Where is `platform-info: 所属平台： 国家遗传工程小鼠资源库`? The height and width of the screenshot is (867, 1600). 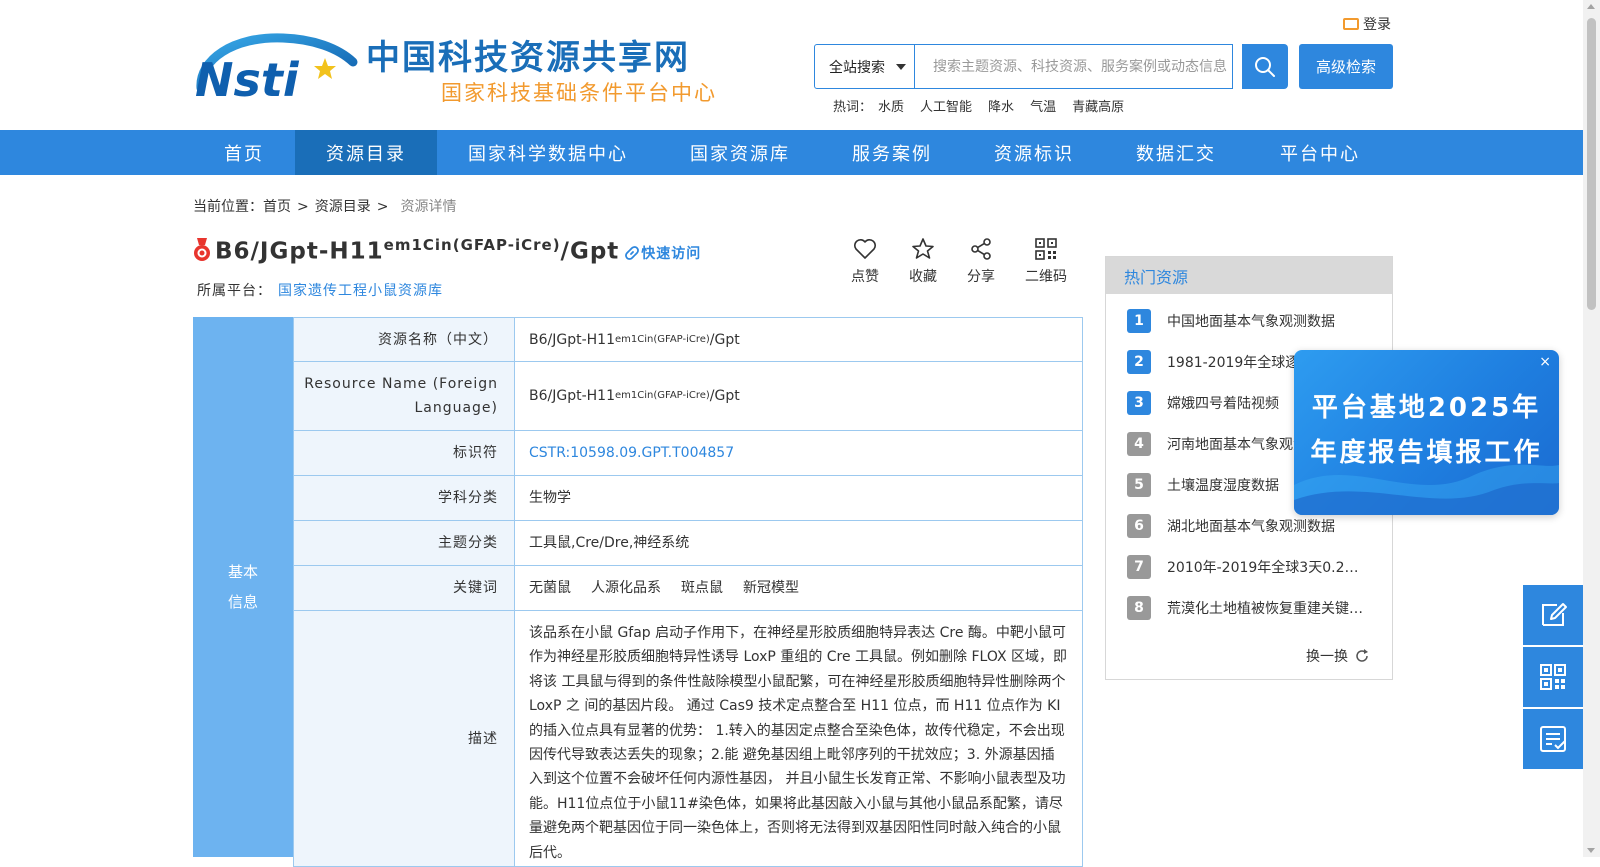
platform-info: 所属平台： 国家遗传工程小鼠资源库 is located at coordinates (320, 290).